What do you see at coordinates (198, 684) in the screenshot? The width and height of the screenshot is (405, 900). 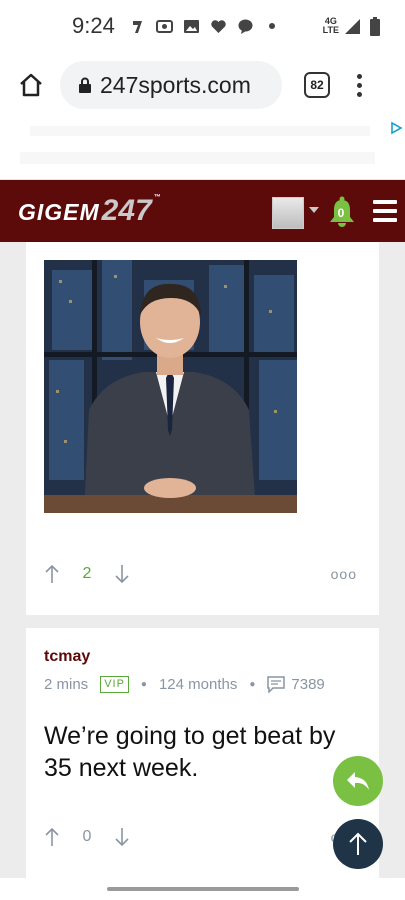 I see `member-tenure: 124 months` at bounding box center [198, 684].